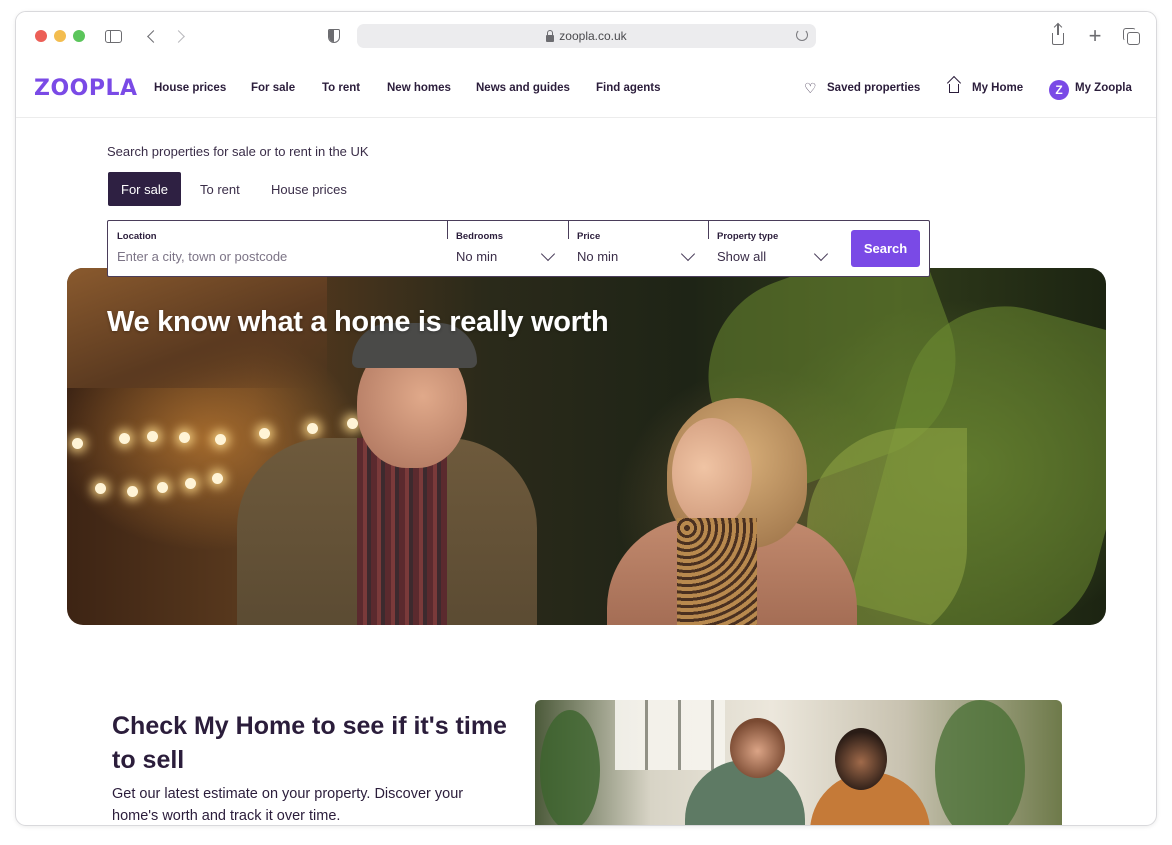  I want to click on tab-to-rent: To rent, so click(220, 189).